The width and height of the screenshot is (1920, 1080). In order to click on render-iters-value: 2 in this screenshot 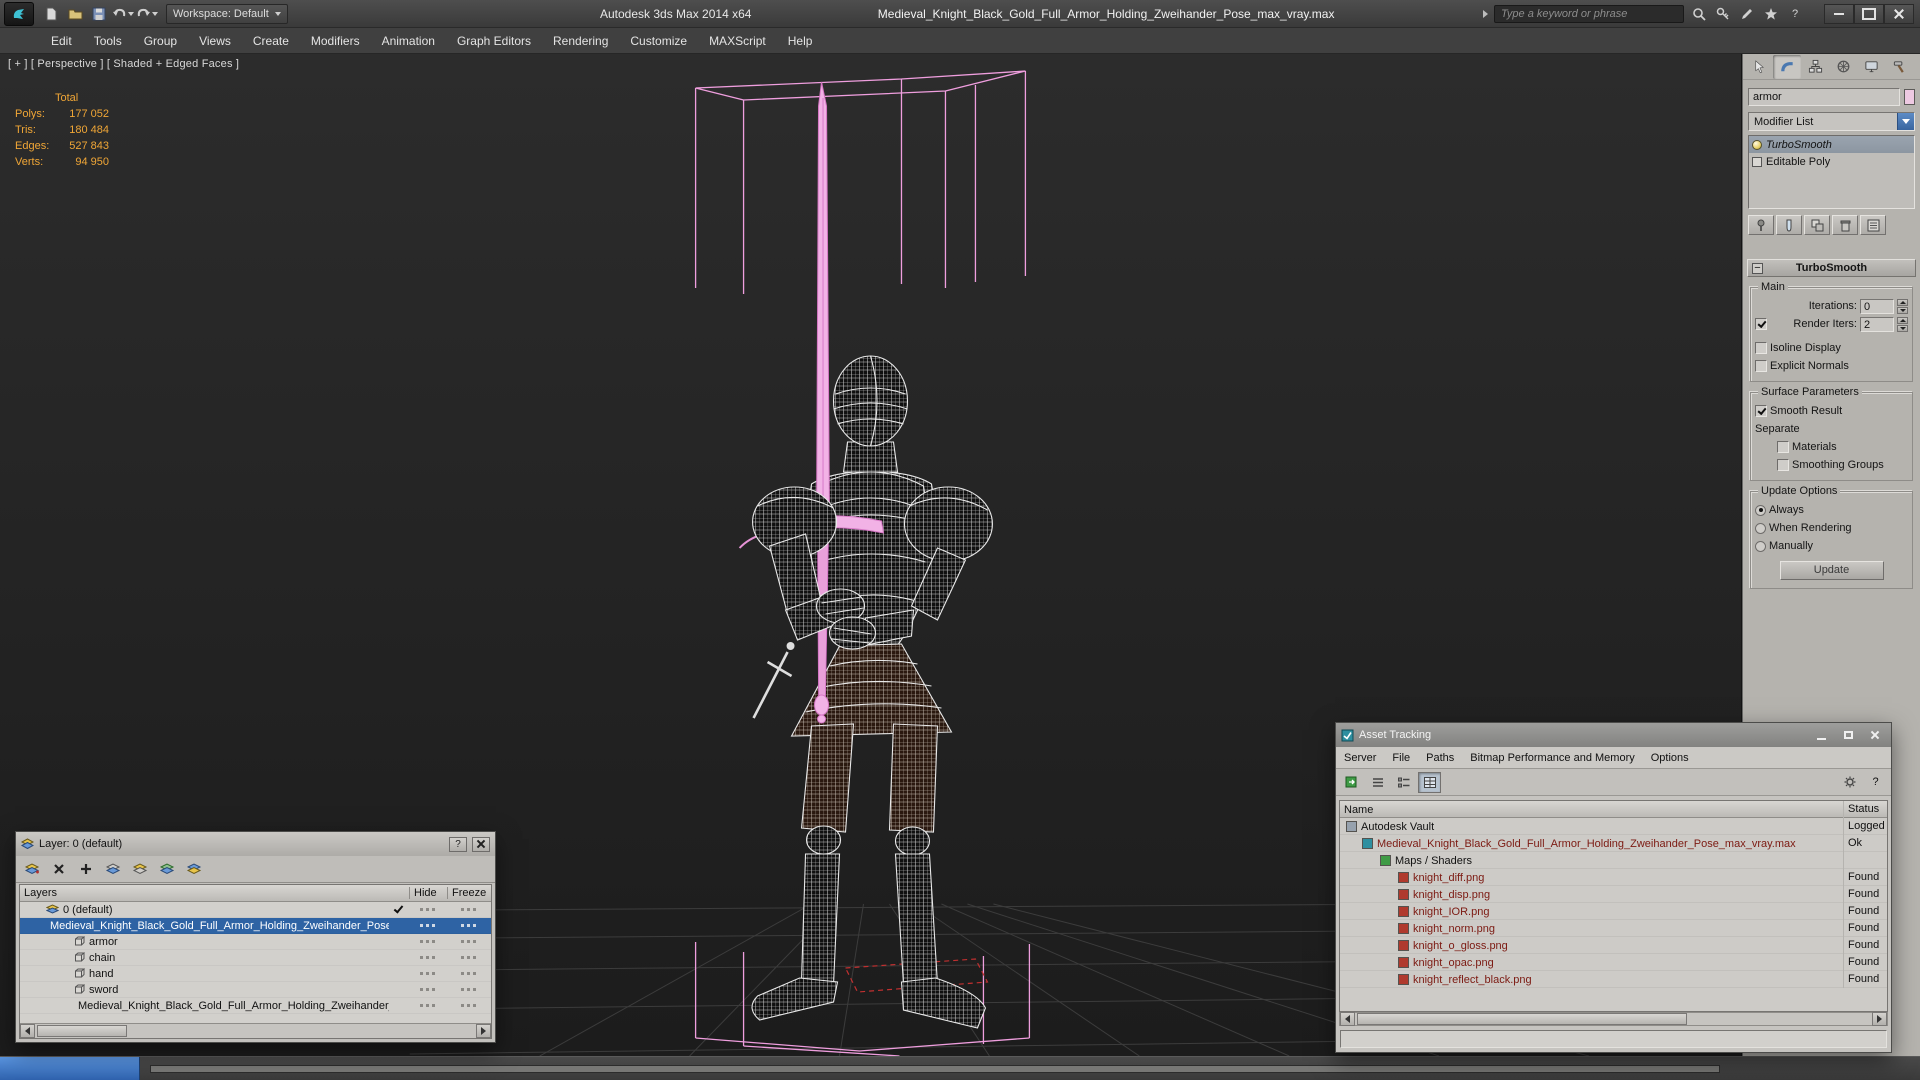, I will do `click(1877, 324)`.